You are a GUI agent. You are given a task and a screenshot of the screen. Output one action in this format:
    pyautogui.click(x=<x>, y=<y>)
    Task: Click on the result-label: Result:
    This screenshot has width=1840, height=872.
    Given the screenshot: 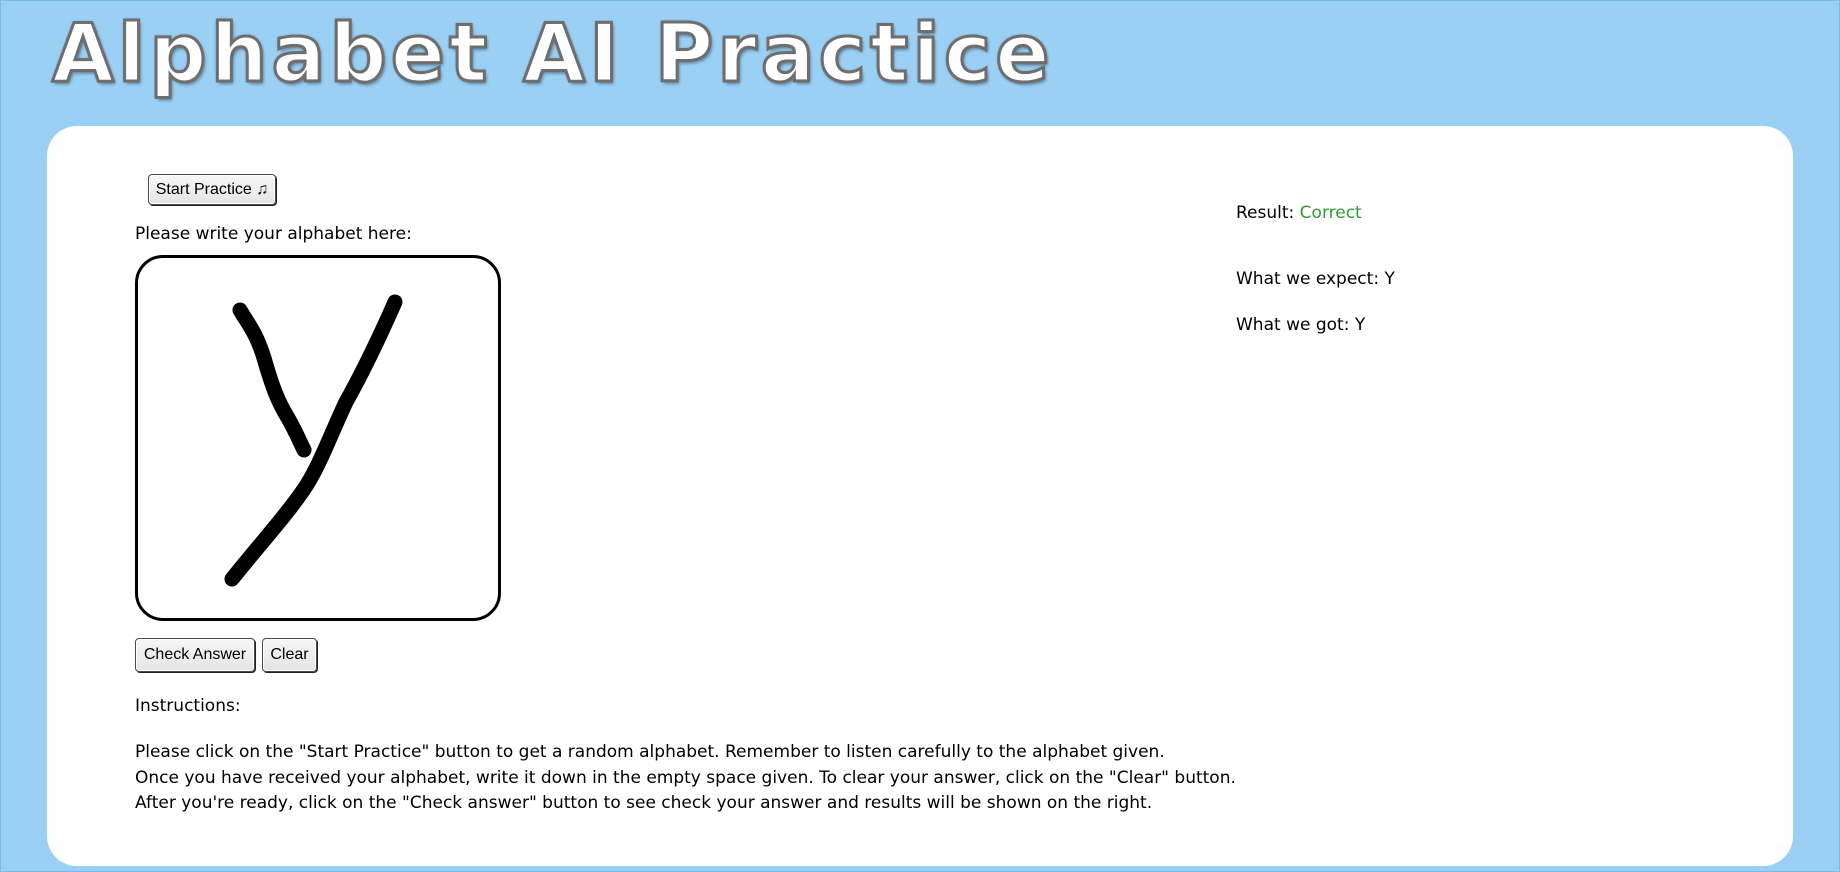 What is the action you would take?
    pyautogui.click(x=1265, y=213)
    